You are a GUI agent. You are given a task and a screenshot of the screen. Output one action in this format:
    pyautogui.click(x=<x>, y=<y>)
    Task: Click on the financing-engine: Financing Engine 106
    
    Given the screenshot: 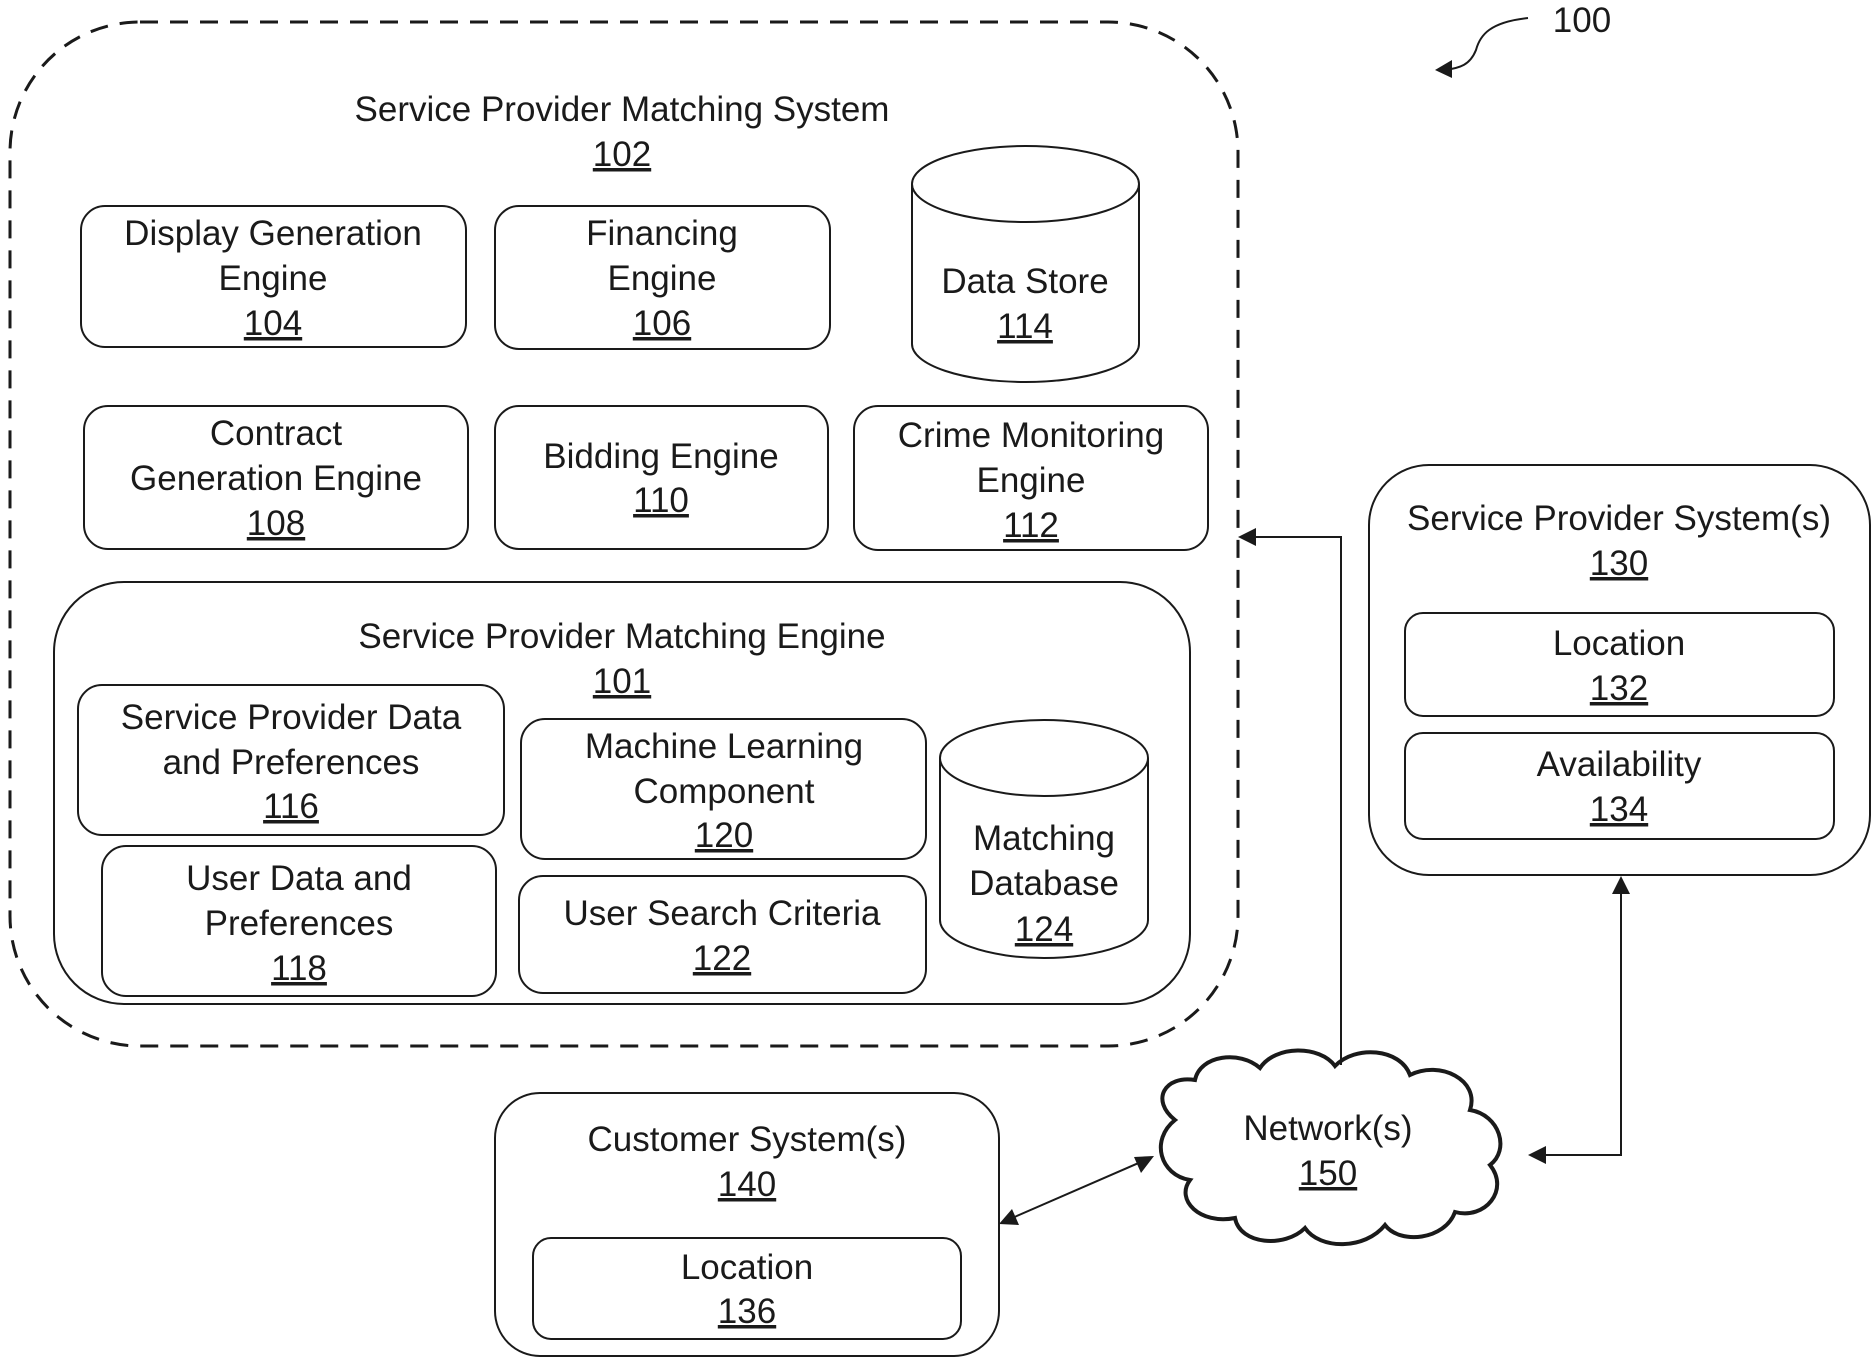 What is the action you would take?
    pyautogui.click(x=662, y=277)
    